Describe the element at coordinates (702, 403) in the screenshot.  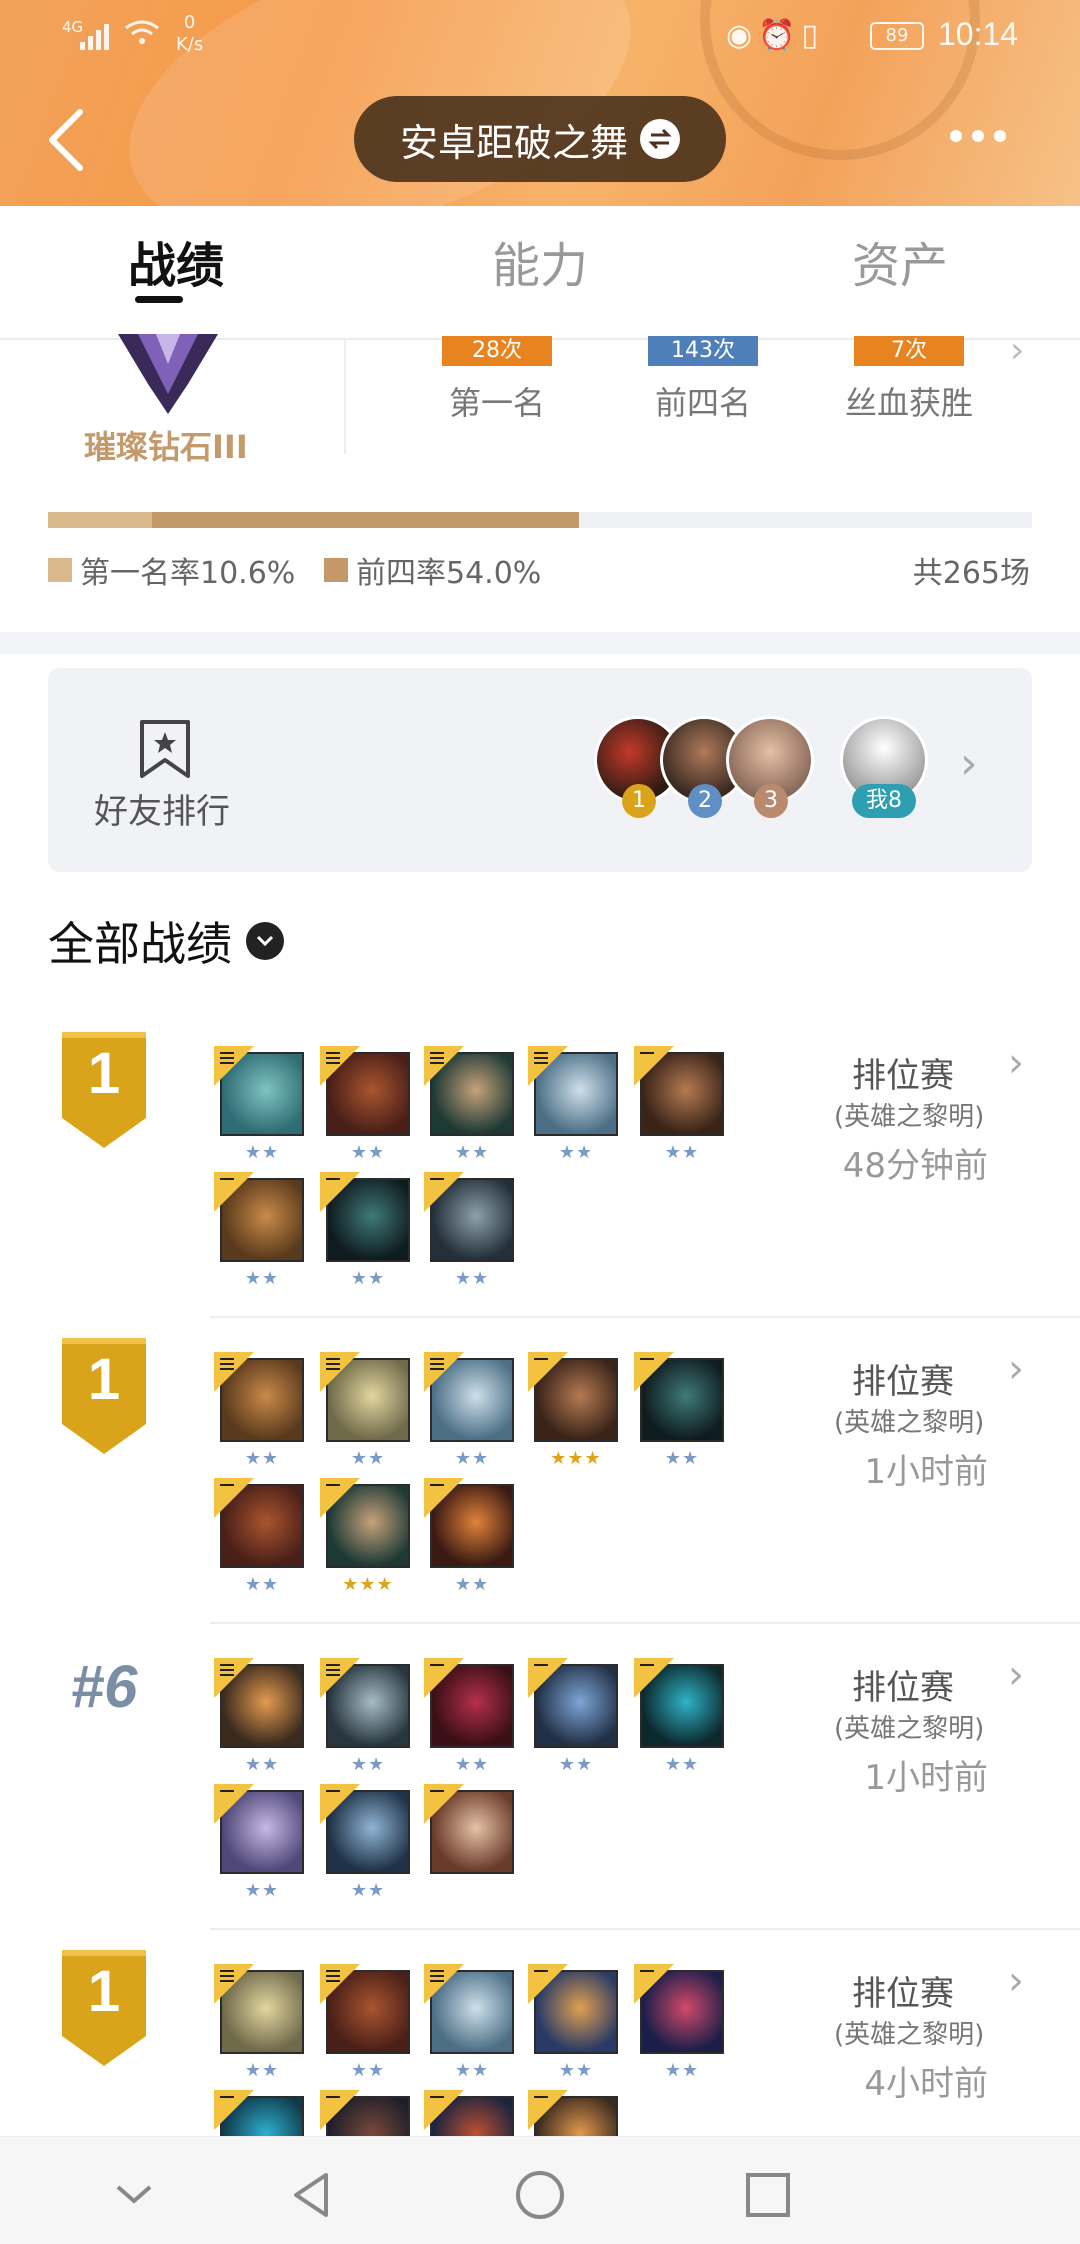
I see `top-four-label: 前四名` at that location.